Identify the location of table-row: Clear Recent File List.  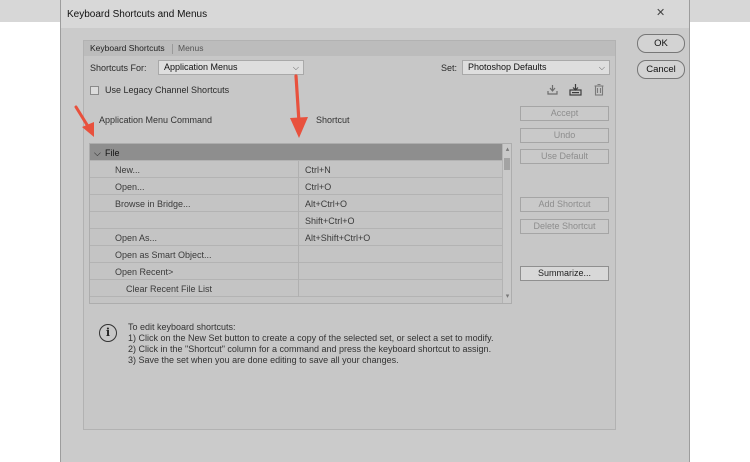
(296, 288).